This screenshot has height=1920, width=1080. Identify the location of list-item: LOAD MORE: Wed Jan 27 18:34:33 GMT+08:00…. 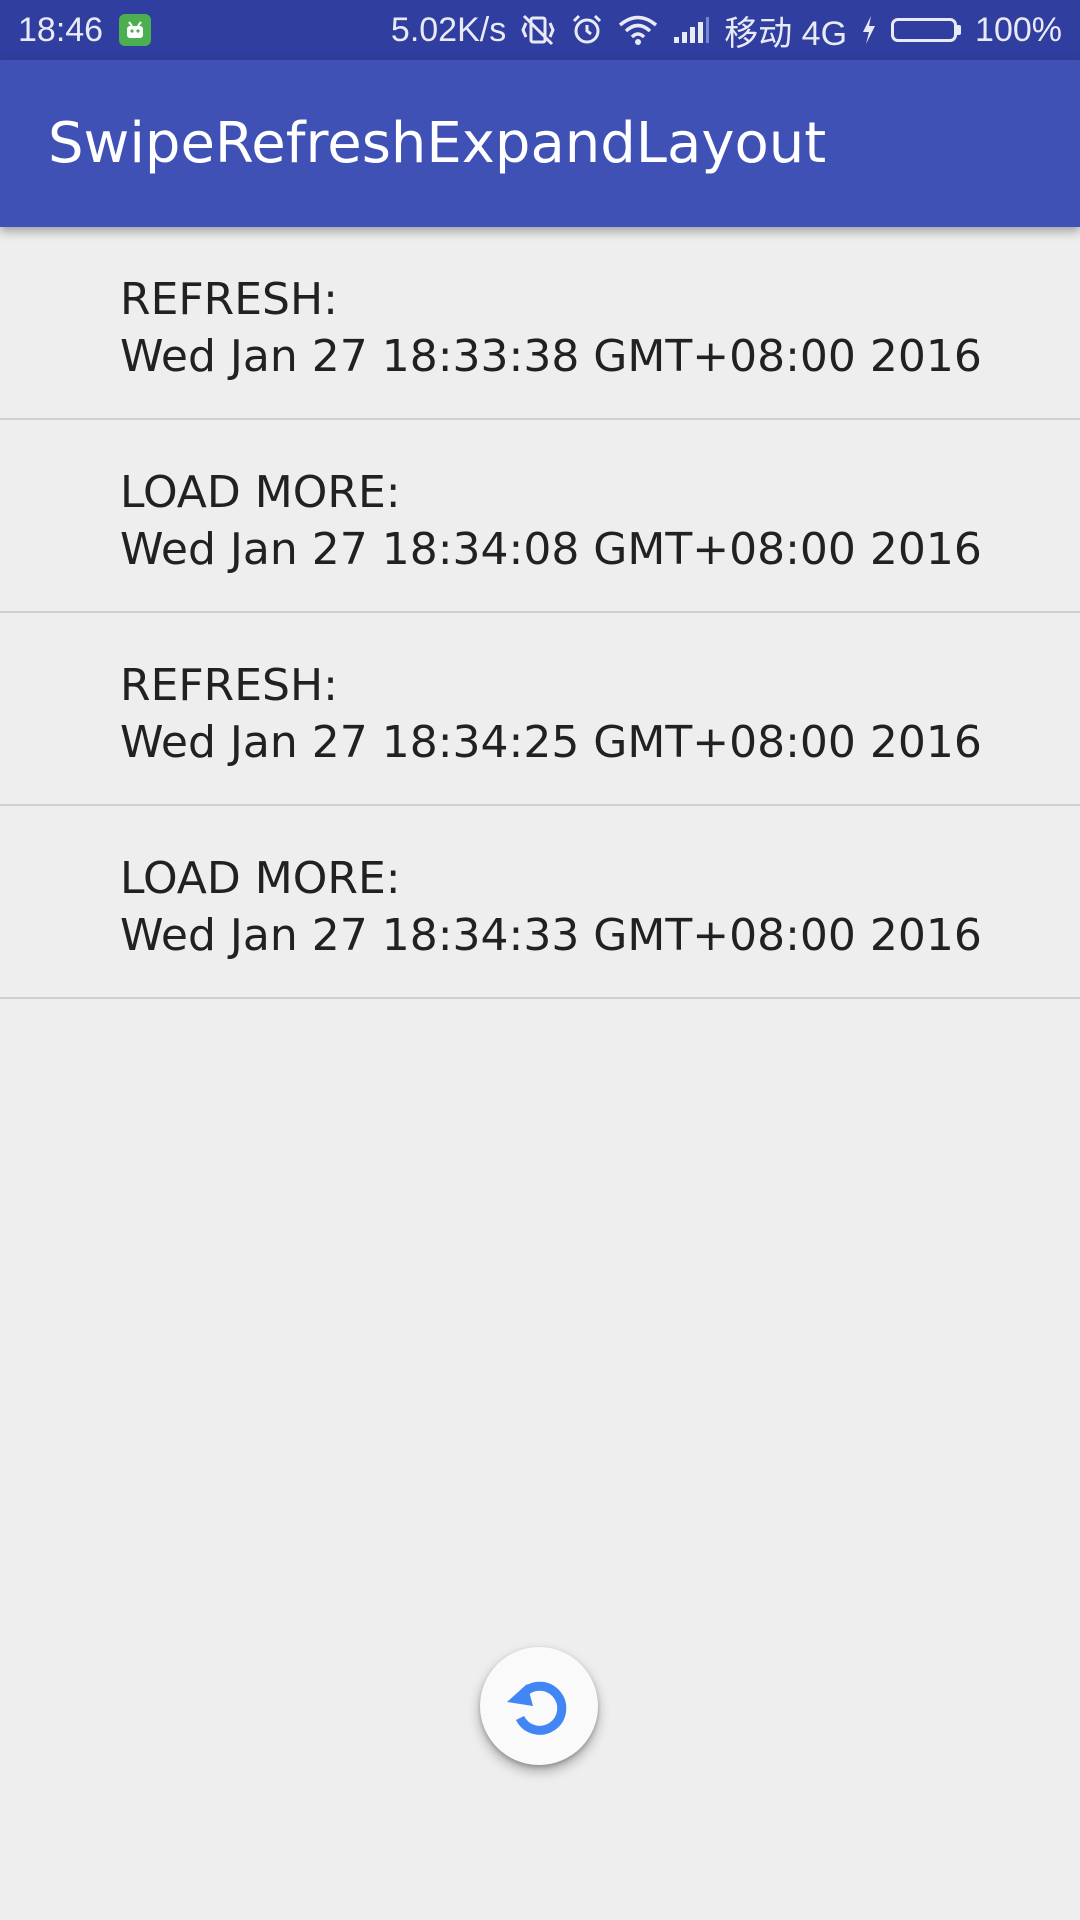
(540, 902).